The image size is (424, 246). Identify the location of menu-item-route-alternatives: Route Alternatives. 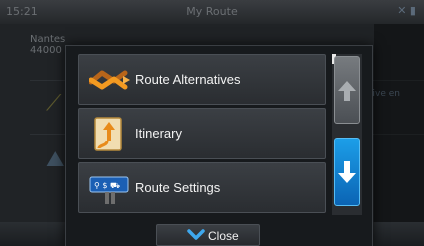
(202, 79).